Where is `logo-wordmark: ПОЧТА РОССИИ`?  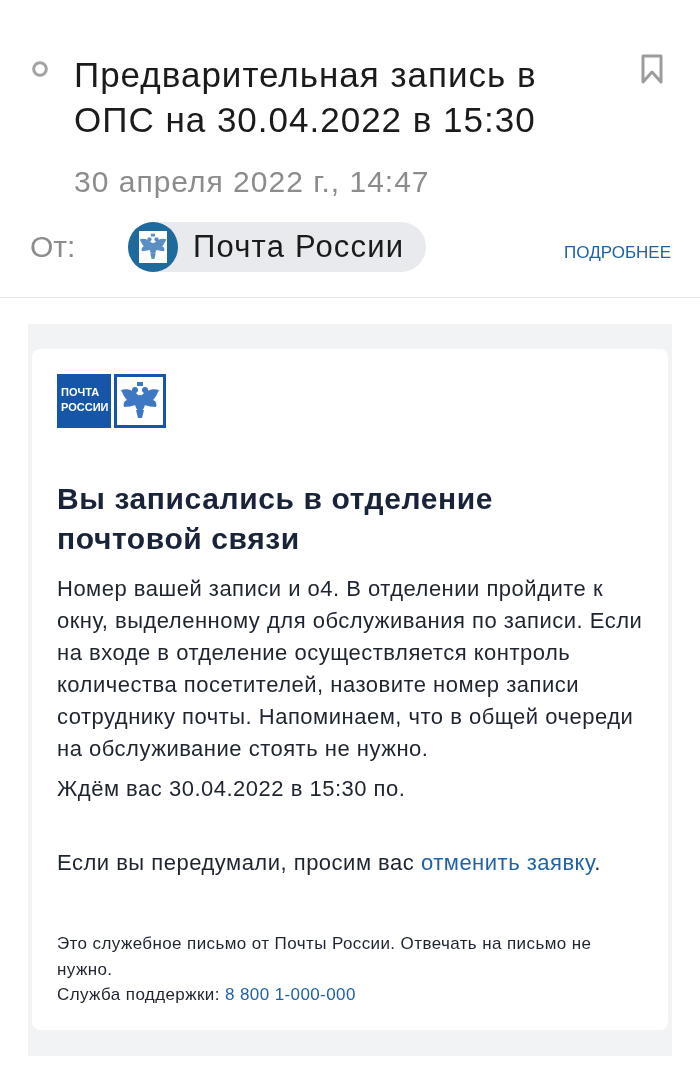
logo-wordmark: ПОЧТА РОССИИ is located at coordinates (84, 401).